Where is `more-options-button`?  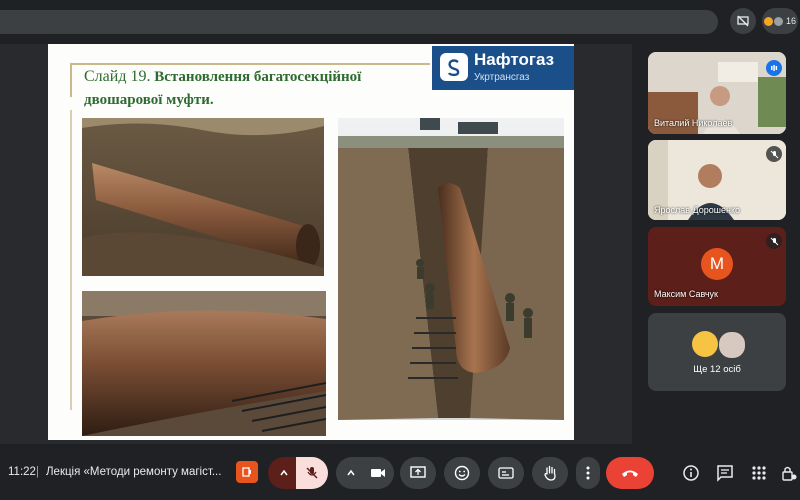 more-options-button is located at coordinates (588, 473).